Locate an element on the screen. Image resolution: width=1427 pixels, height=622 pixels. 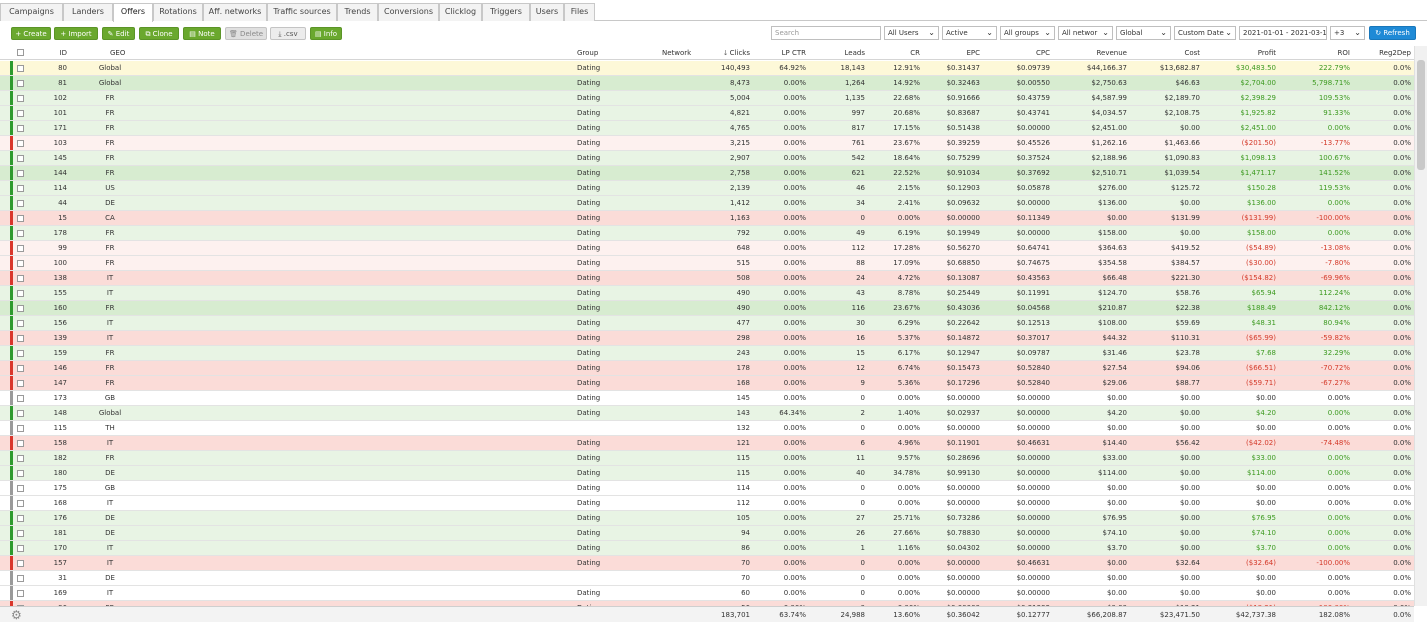
gear-icon: ⚙ is located at coordinates (17, 615).